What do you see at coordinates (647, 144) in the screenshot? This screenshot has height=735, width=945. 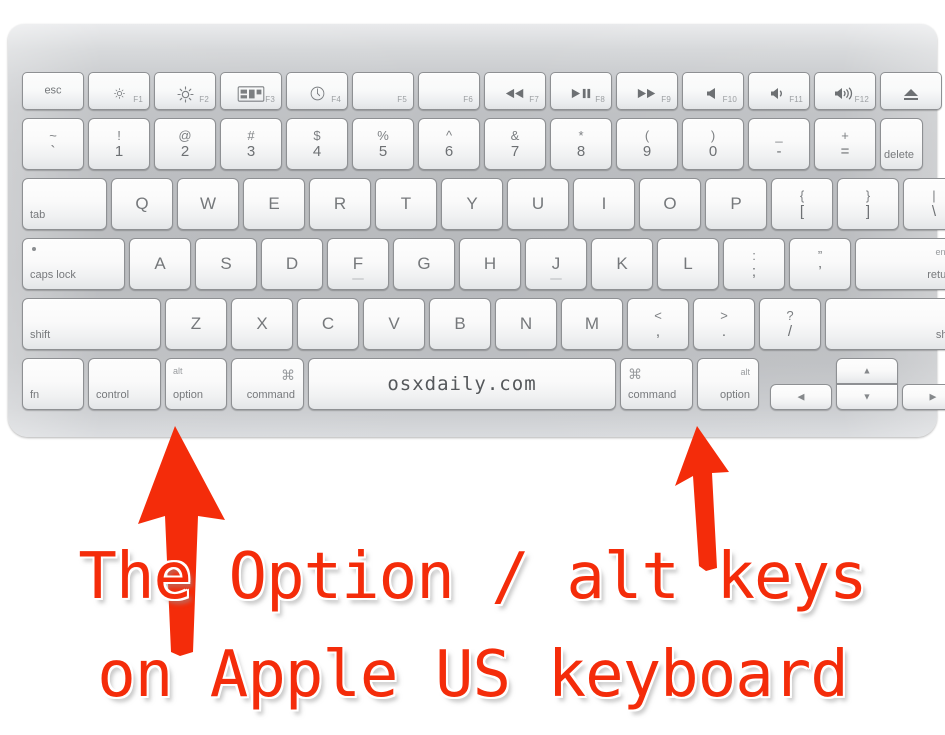 I see `key-9: ( 9` at bounding box center [647, 144].